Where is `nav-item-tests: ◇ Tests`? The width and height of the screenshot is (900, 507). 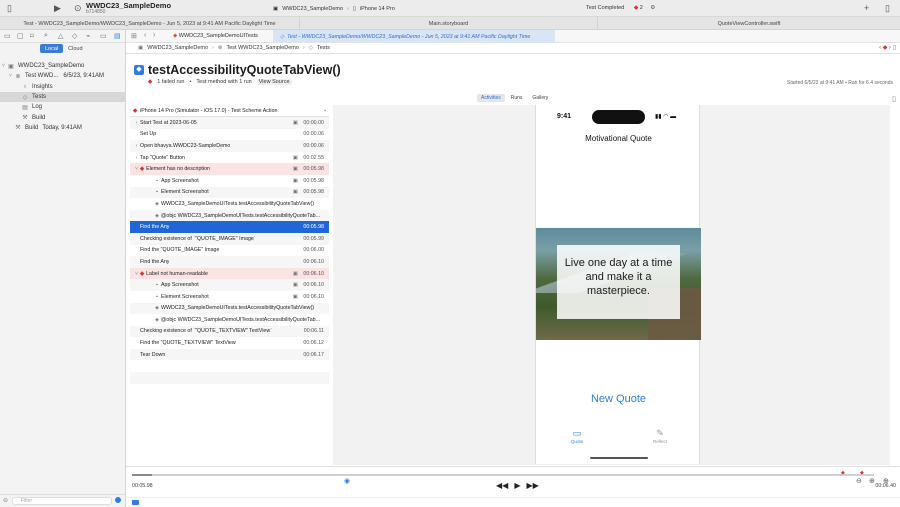
nav-item-tests: ◇ Tests is located at coordinates (63, 97).